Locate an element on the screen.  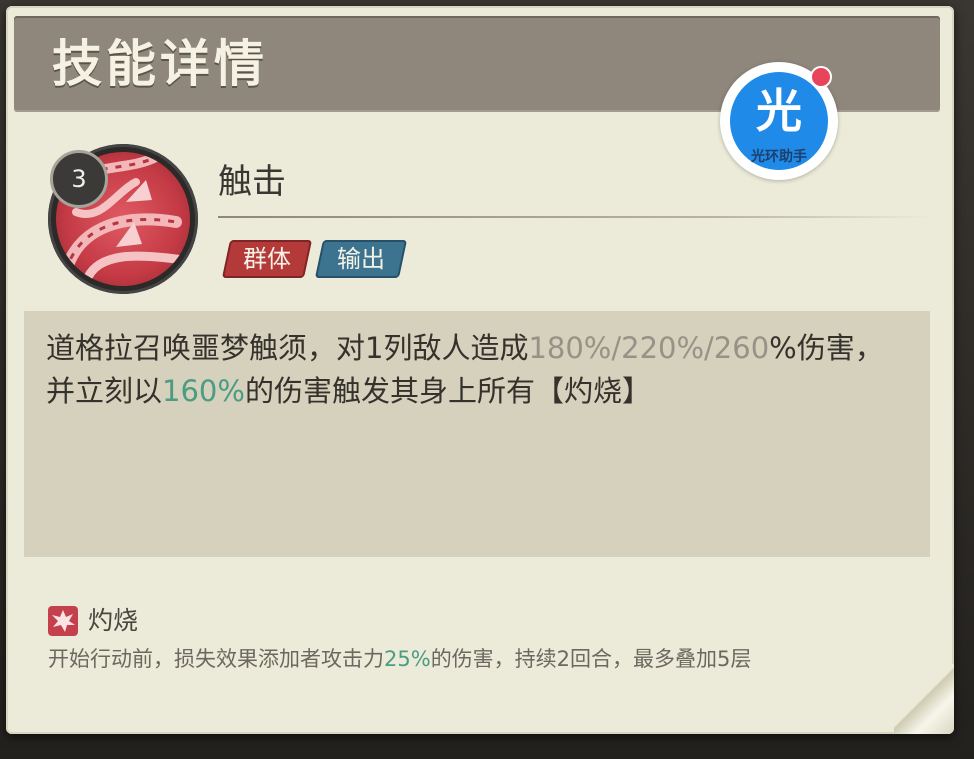
desc-scaling-values: 180%/220%/260 is located at coordinates (649, 348).